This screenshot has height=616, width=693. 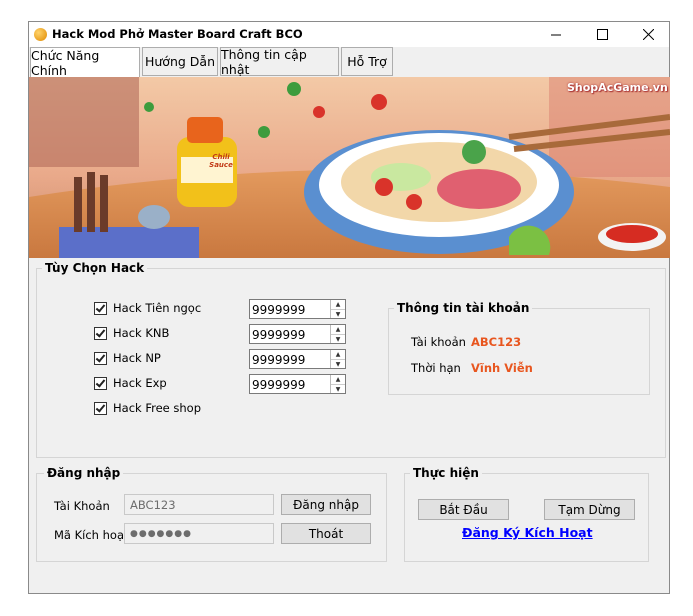 I want to click on login-button: Đăng nhập, so click(x=326, y=504).